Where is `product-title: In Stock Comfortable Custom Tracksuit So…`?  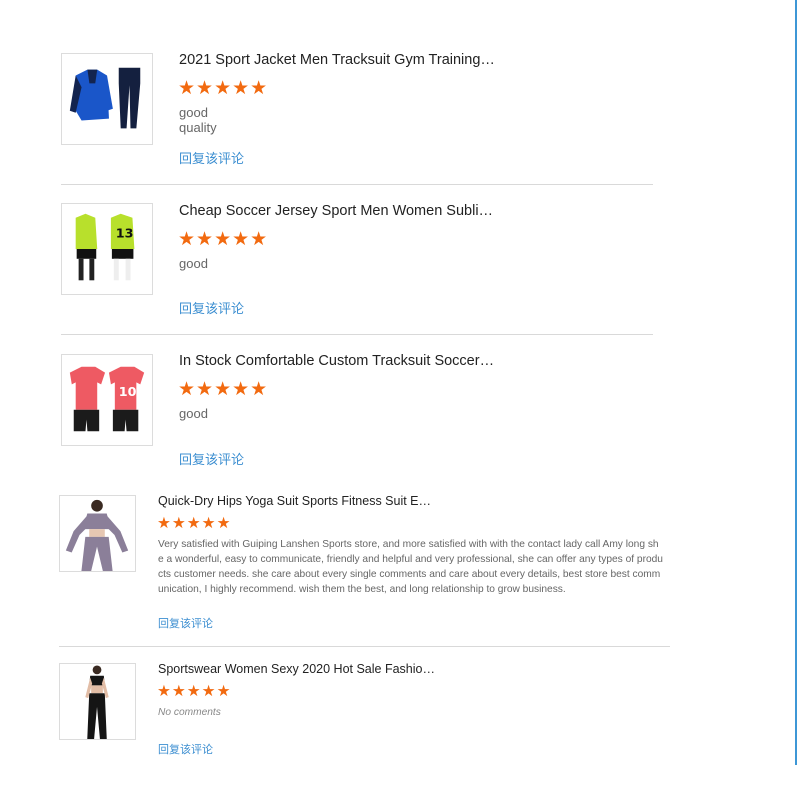 product-title: In Stock Comfortable Custom Tracksuit So… is located at coordinates (336, 361).